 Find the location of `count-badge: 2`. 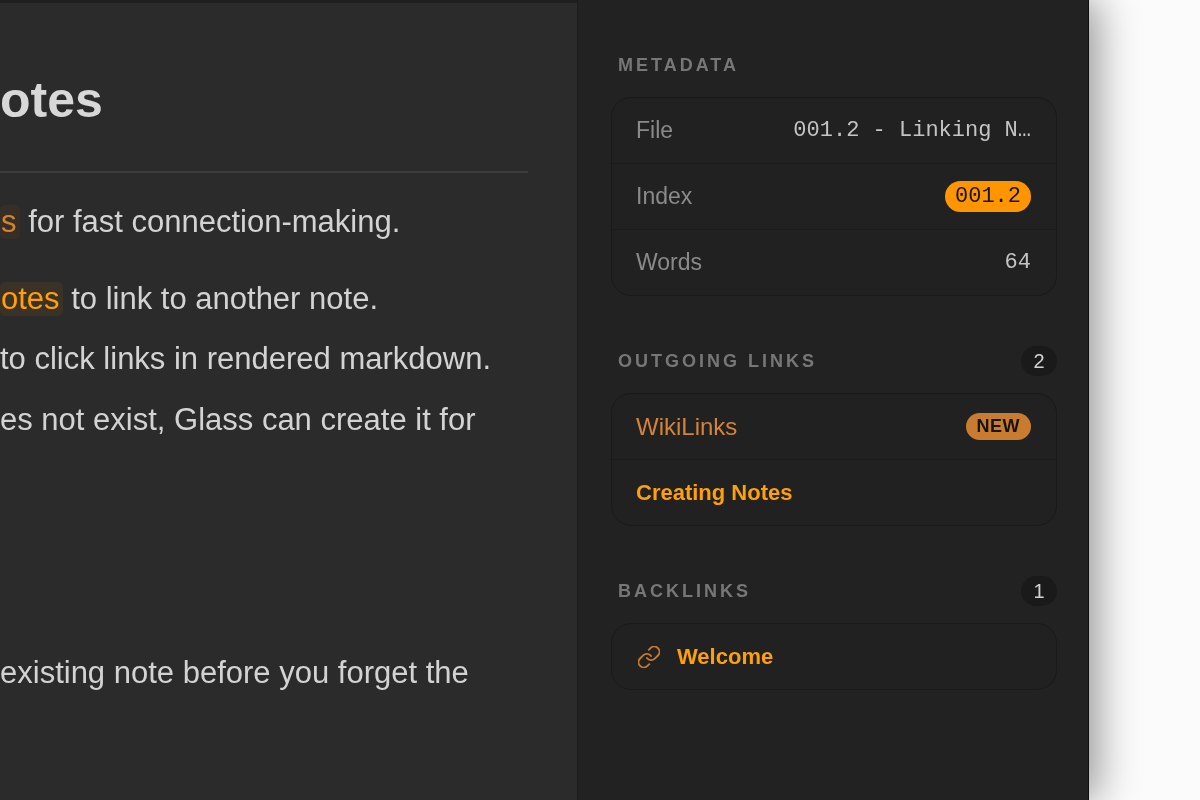

count-badge: 2 is located at coordinates (1039, 361).